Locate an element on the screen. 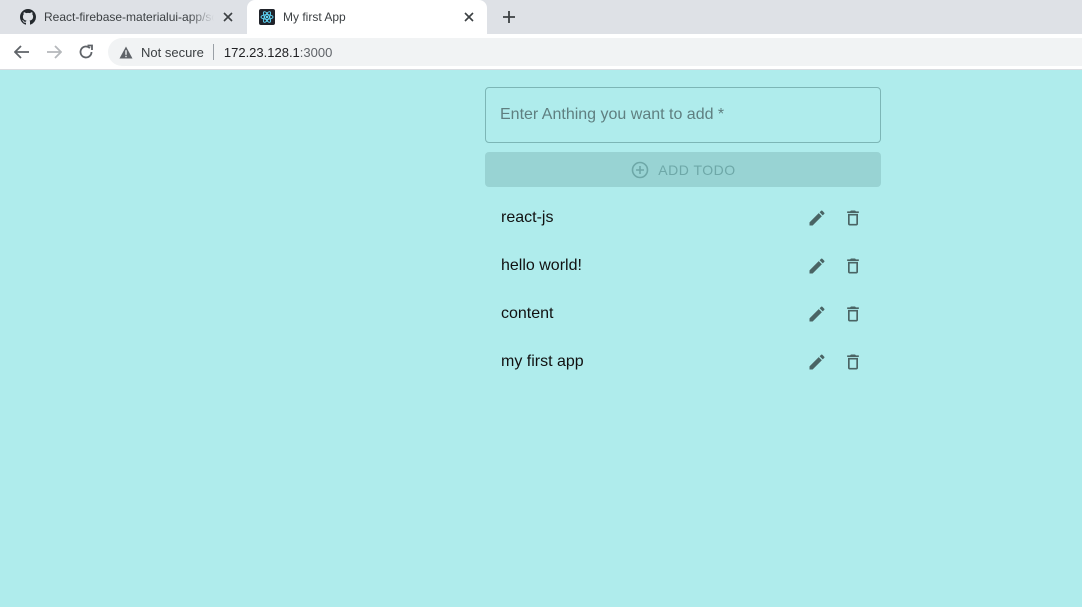  todo-input is located at coordinates (683, 115).